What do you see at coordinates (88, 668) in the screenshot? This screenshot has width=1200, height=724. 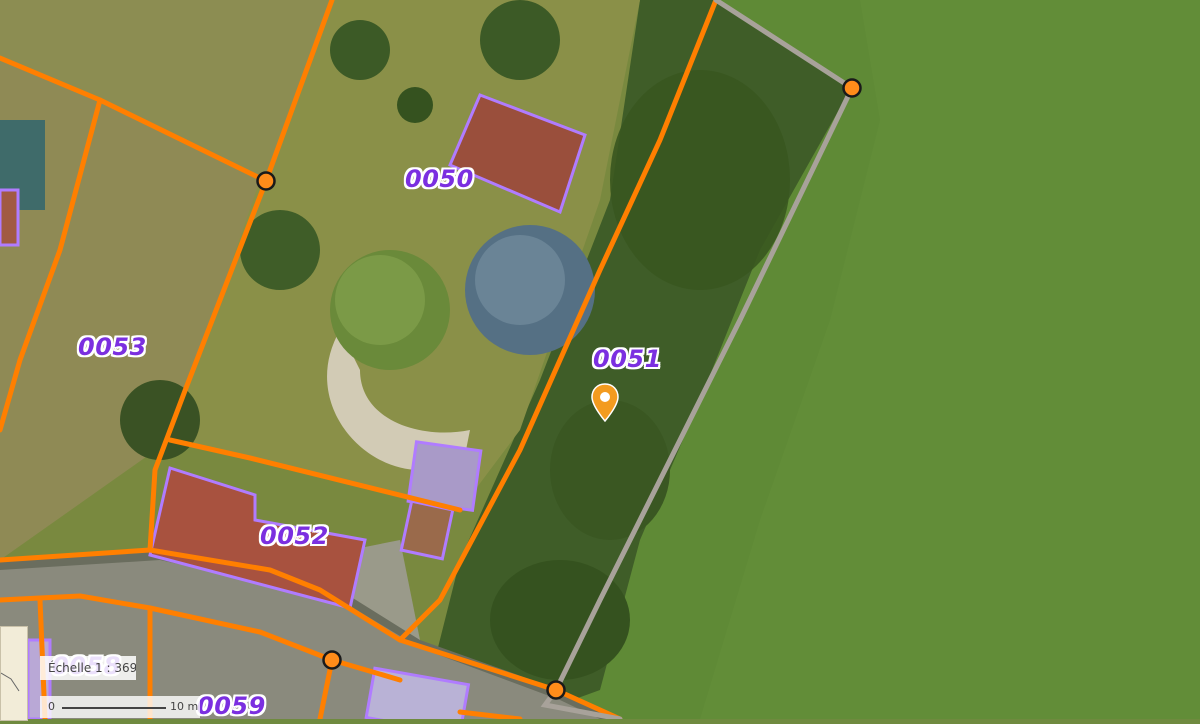 I see `scale-ratio: Échelle 1 : 369` at bounding box center [88, 668].